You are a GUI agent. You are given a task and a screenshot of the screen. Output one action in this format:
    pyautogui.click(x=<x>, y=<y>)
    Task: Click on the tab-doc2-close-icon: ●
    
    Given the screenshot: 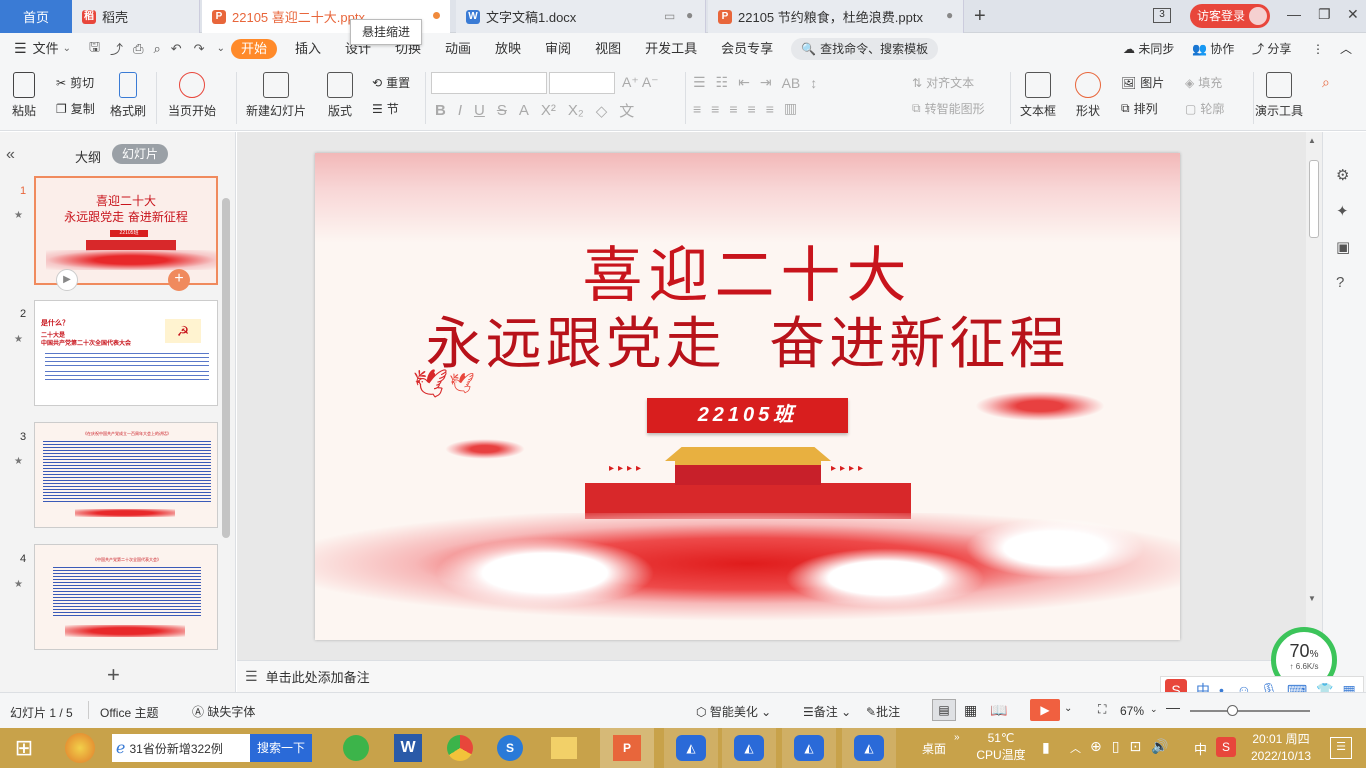 What is the action you would take?
    pyautogui.click(x=689, y=15)
    